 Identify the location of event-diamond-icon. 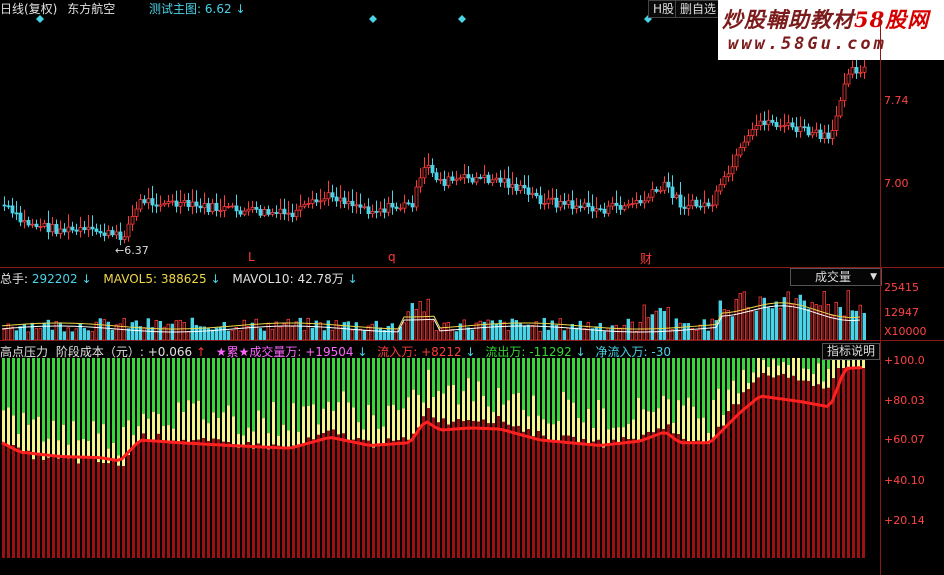
(40, 19).